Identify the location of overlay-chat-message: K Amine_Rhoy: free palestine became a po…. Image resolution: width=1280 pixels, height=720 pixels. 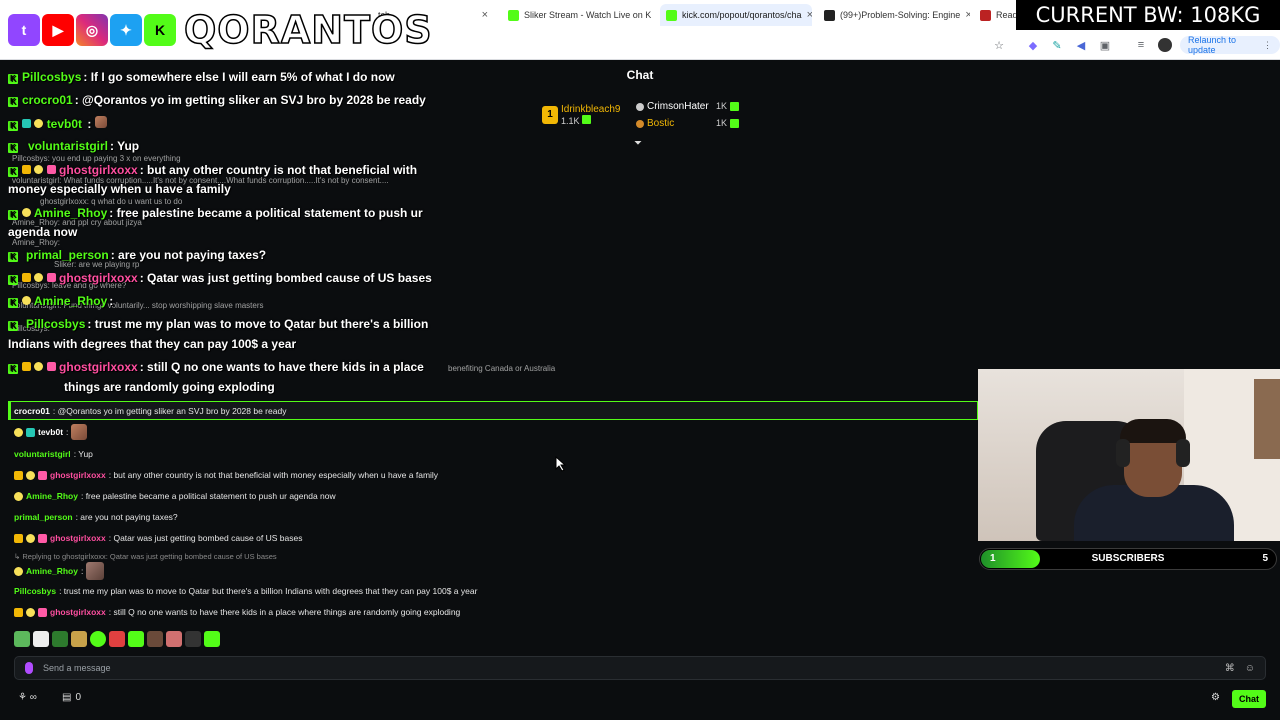
(215, 213).